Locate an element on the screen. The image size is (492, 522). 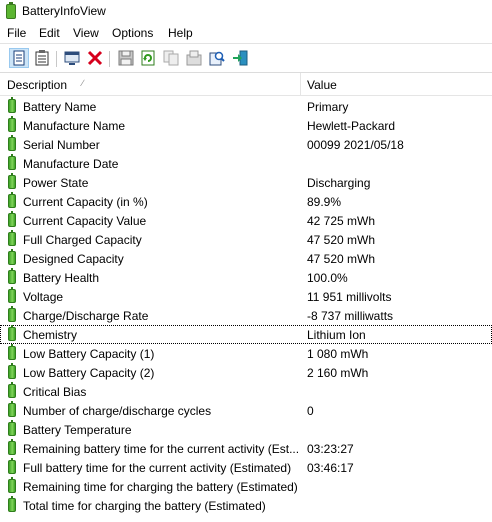
item-value: 0 is located at coordinates (310, 411).